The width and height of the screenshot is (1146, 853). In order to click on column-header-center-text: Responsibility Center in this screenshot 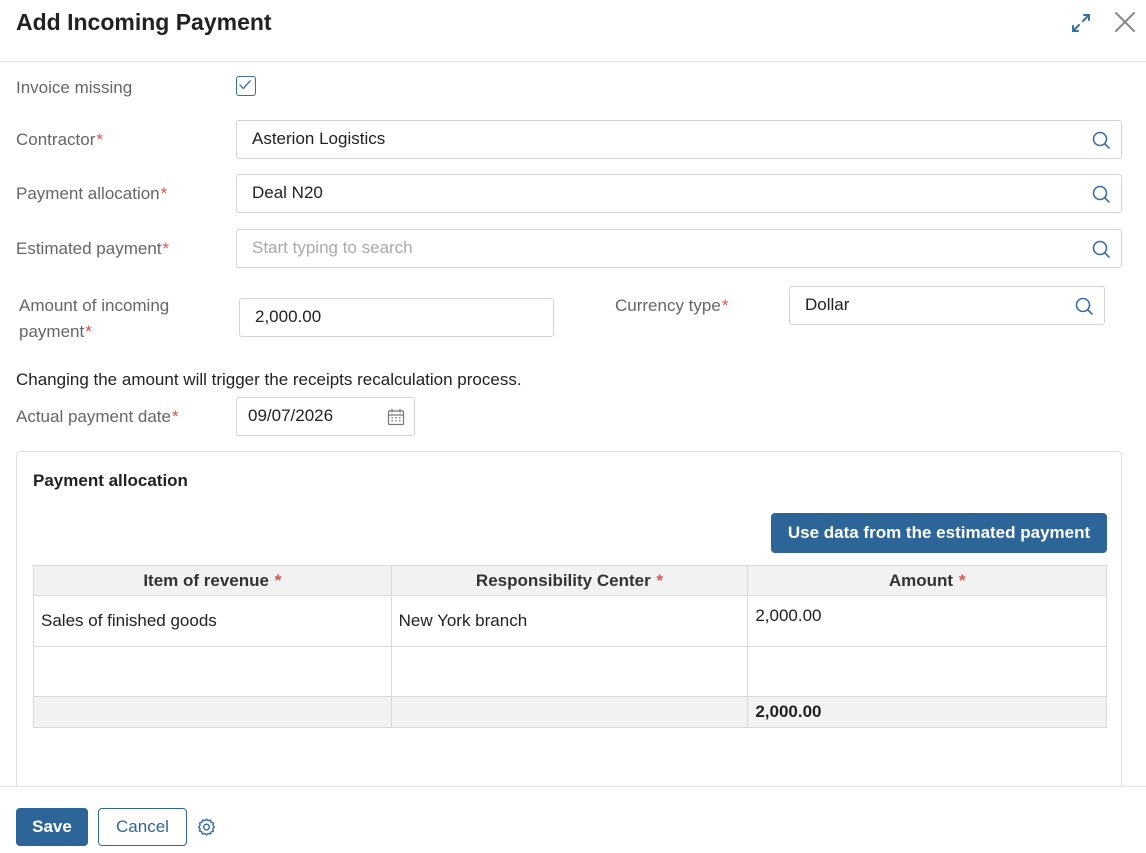, I will do `click(563, 580)`.